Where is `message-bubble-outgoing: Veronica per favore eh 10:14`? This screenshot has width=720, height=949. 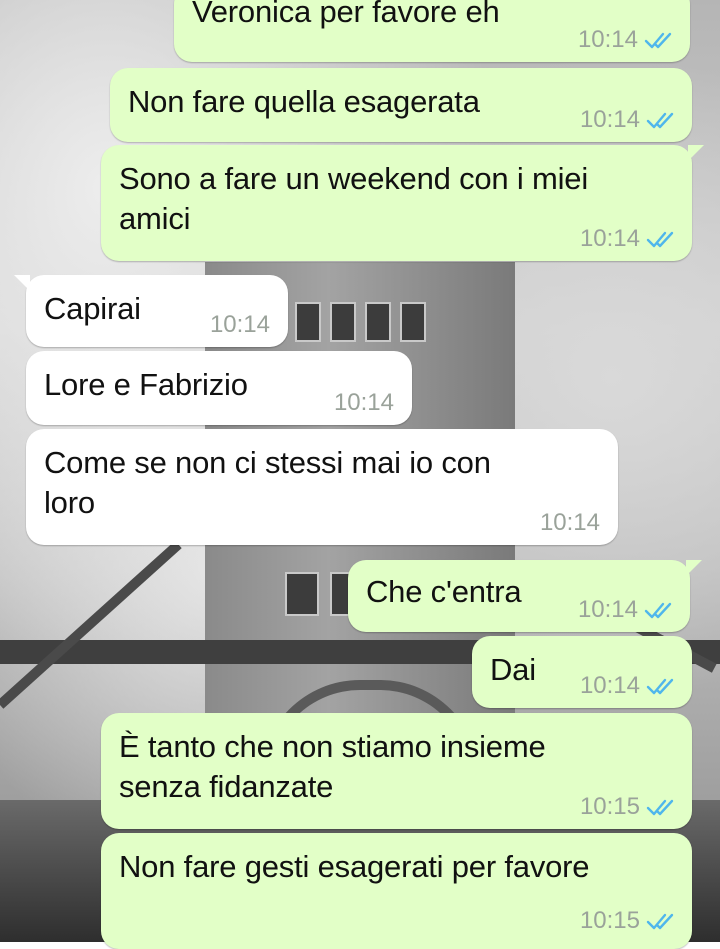
message-bubble-outgoing: Veronica per favore eh 10:14 is located at coordinates (432, 31).